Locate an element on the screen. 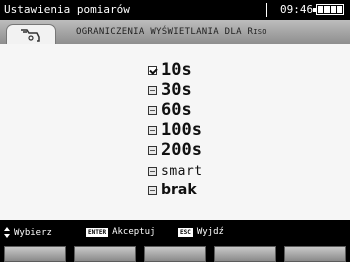 The width and height of the screenshot is (350, 262). clock: 09:46 is located at coordinates (297, 9).